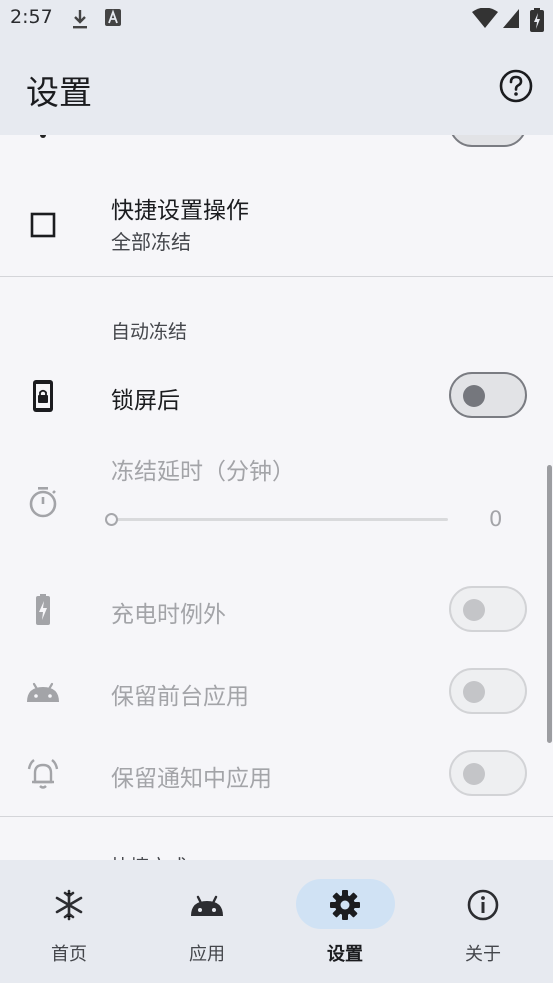  What do you see at coordinates (43, 136) in the screenshot?
I see `partial-bullet` at bounding box center [43, 136].